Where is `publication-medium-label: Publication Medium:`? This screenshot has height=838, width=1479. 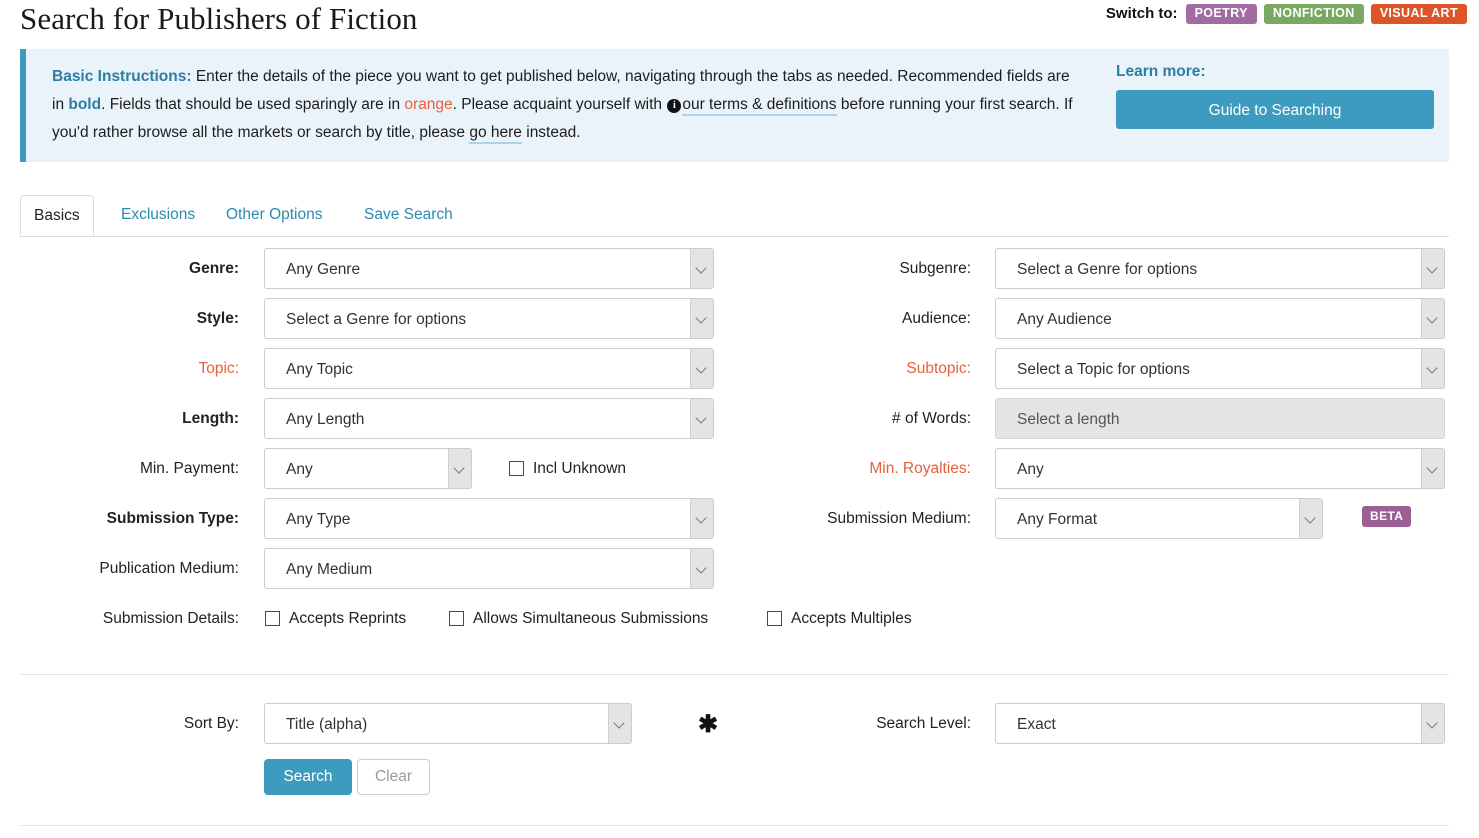 publication-medium-label: Publication Medium: is located at coordinates (169, 568).